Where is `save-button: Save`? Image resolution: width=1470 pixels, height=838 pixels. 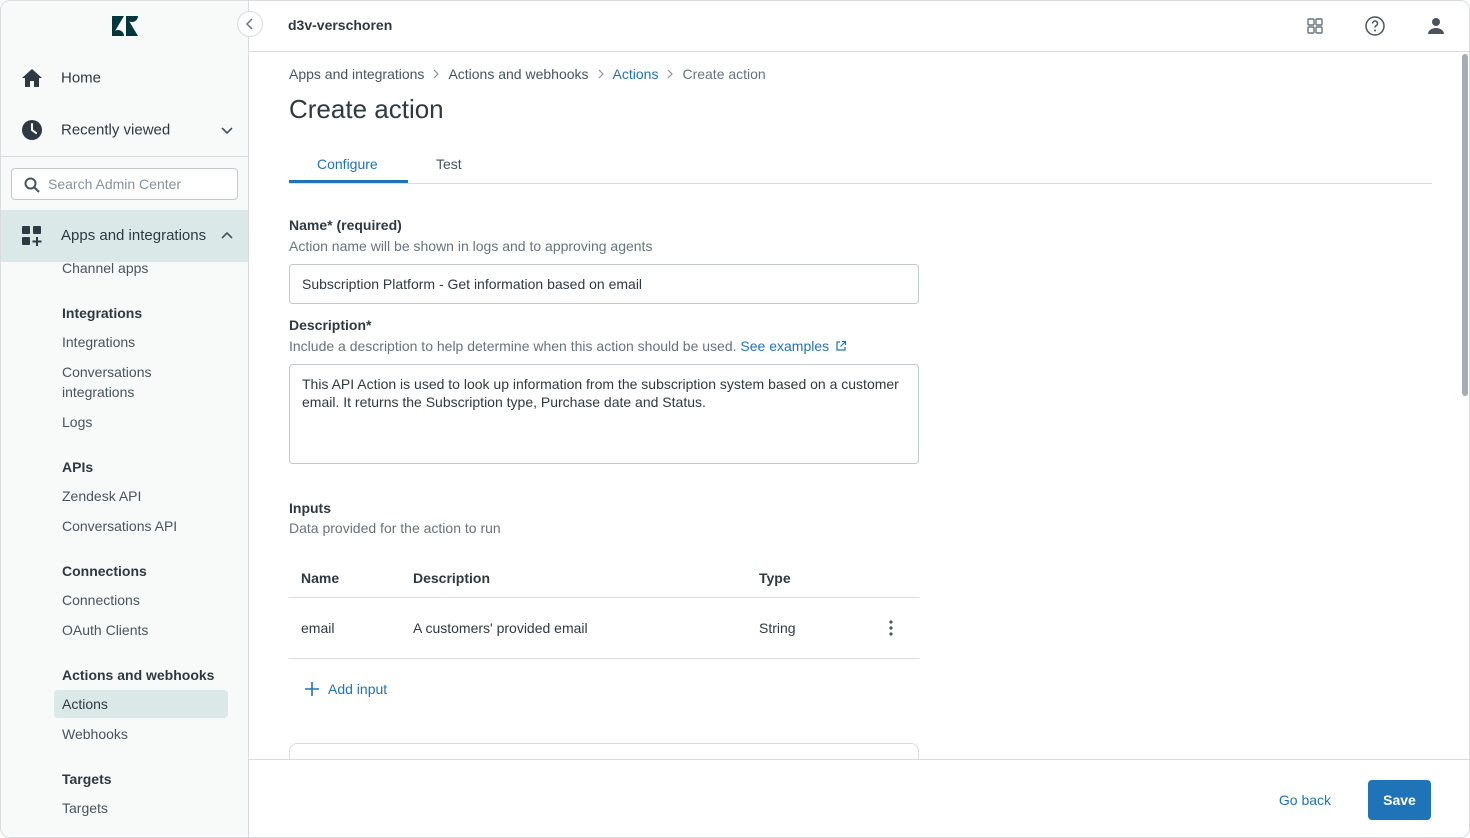
save-button: Save is located at coordinates (1399, 800).